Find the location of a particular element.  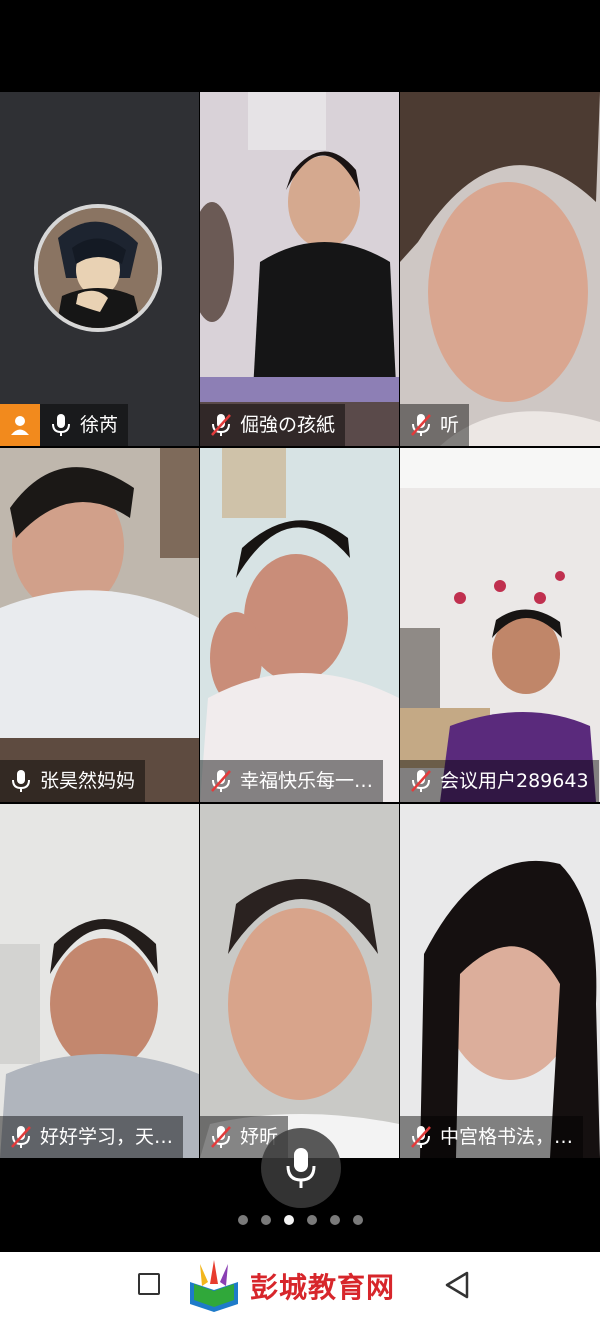

page-dot-active is located at coordinates (288, 1220).